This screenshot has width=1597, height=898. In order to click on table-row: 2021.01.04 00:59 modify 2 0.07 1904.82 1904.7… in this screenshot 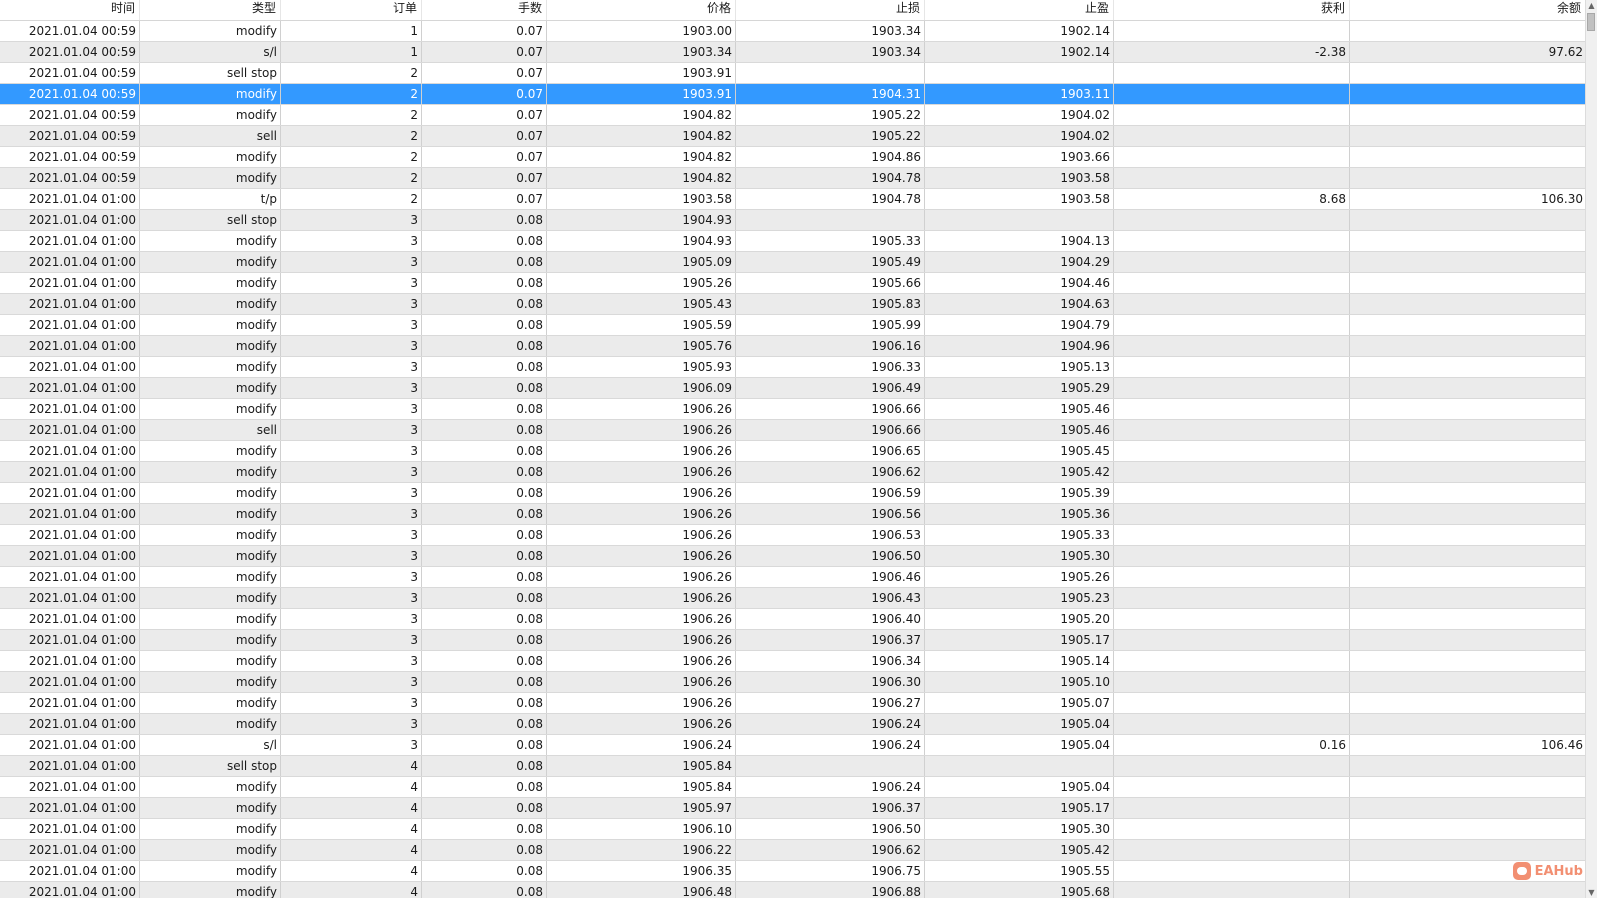, I will do `click(793, 178)`.